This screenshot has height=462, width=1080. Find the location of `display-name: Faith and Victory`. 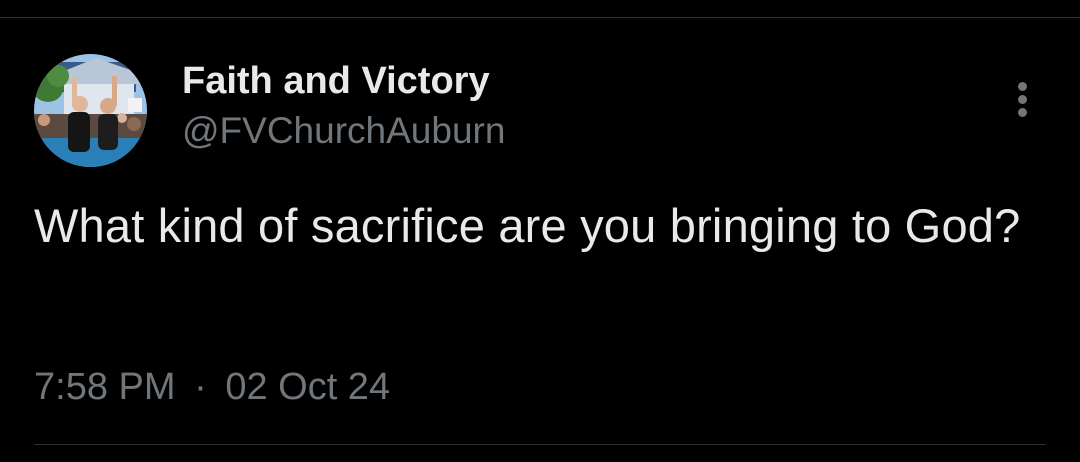

display-name: Faith and Victory is located at coordinates (343, 81).